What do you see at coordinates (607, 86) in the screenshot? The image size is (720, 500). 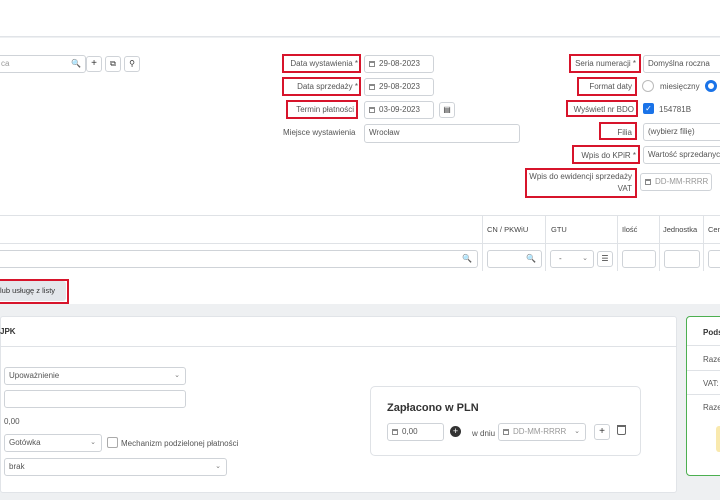 I see `highlight-date-format` at bounding box center [607, 86].